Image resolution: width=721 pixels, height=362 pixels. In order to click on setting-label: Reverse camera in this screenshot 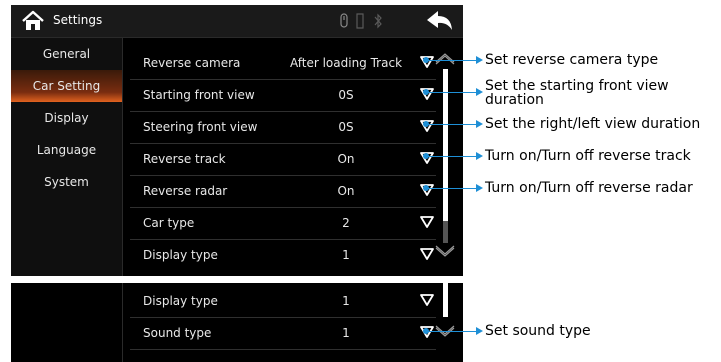, I will do `click(192, 63)`.